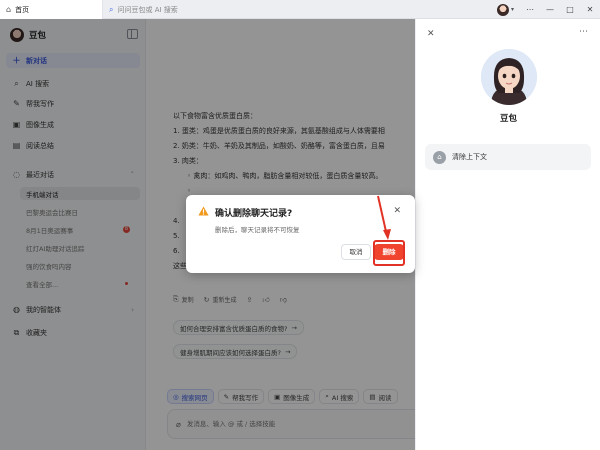  I want to click on address-placeholder: 问问豆包或 AI 搜索, so click(147, 9).